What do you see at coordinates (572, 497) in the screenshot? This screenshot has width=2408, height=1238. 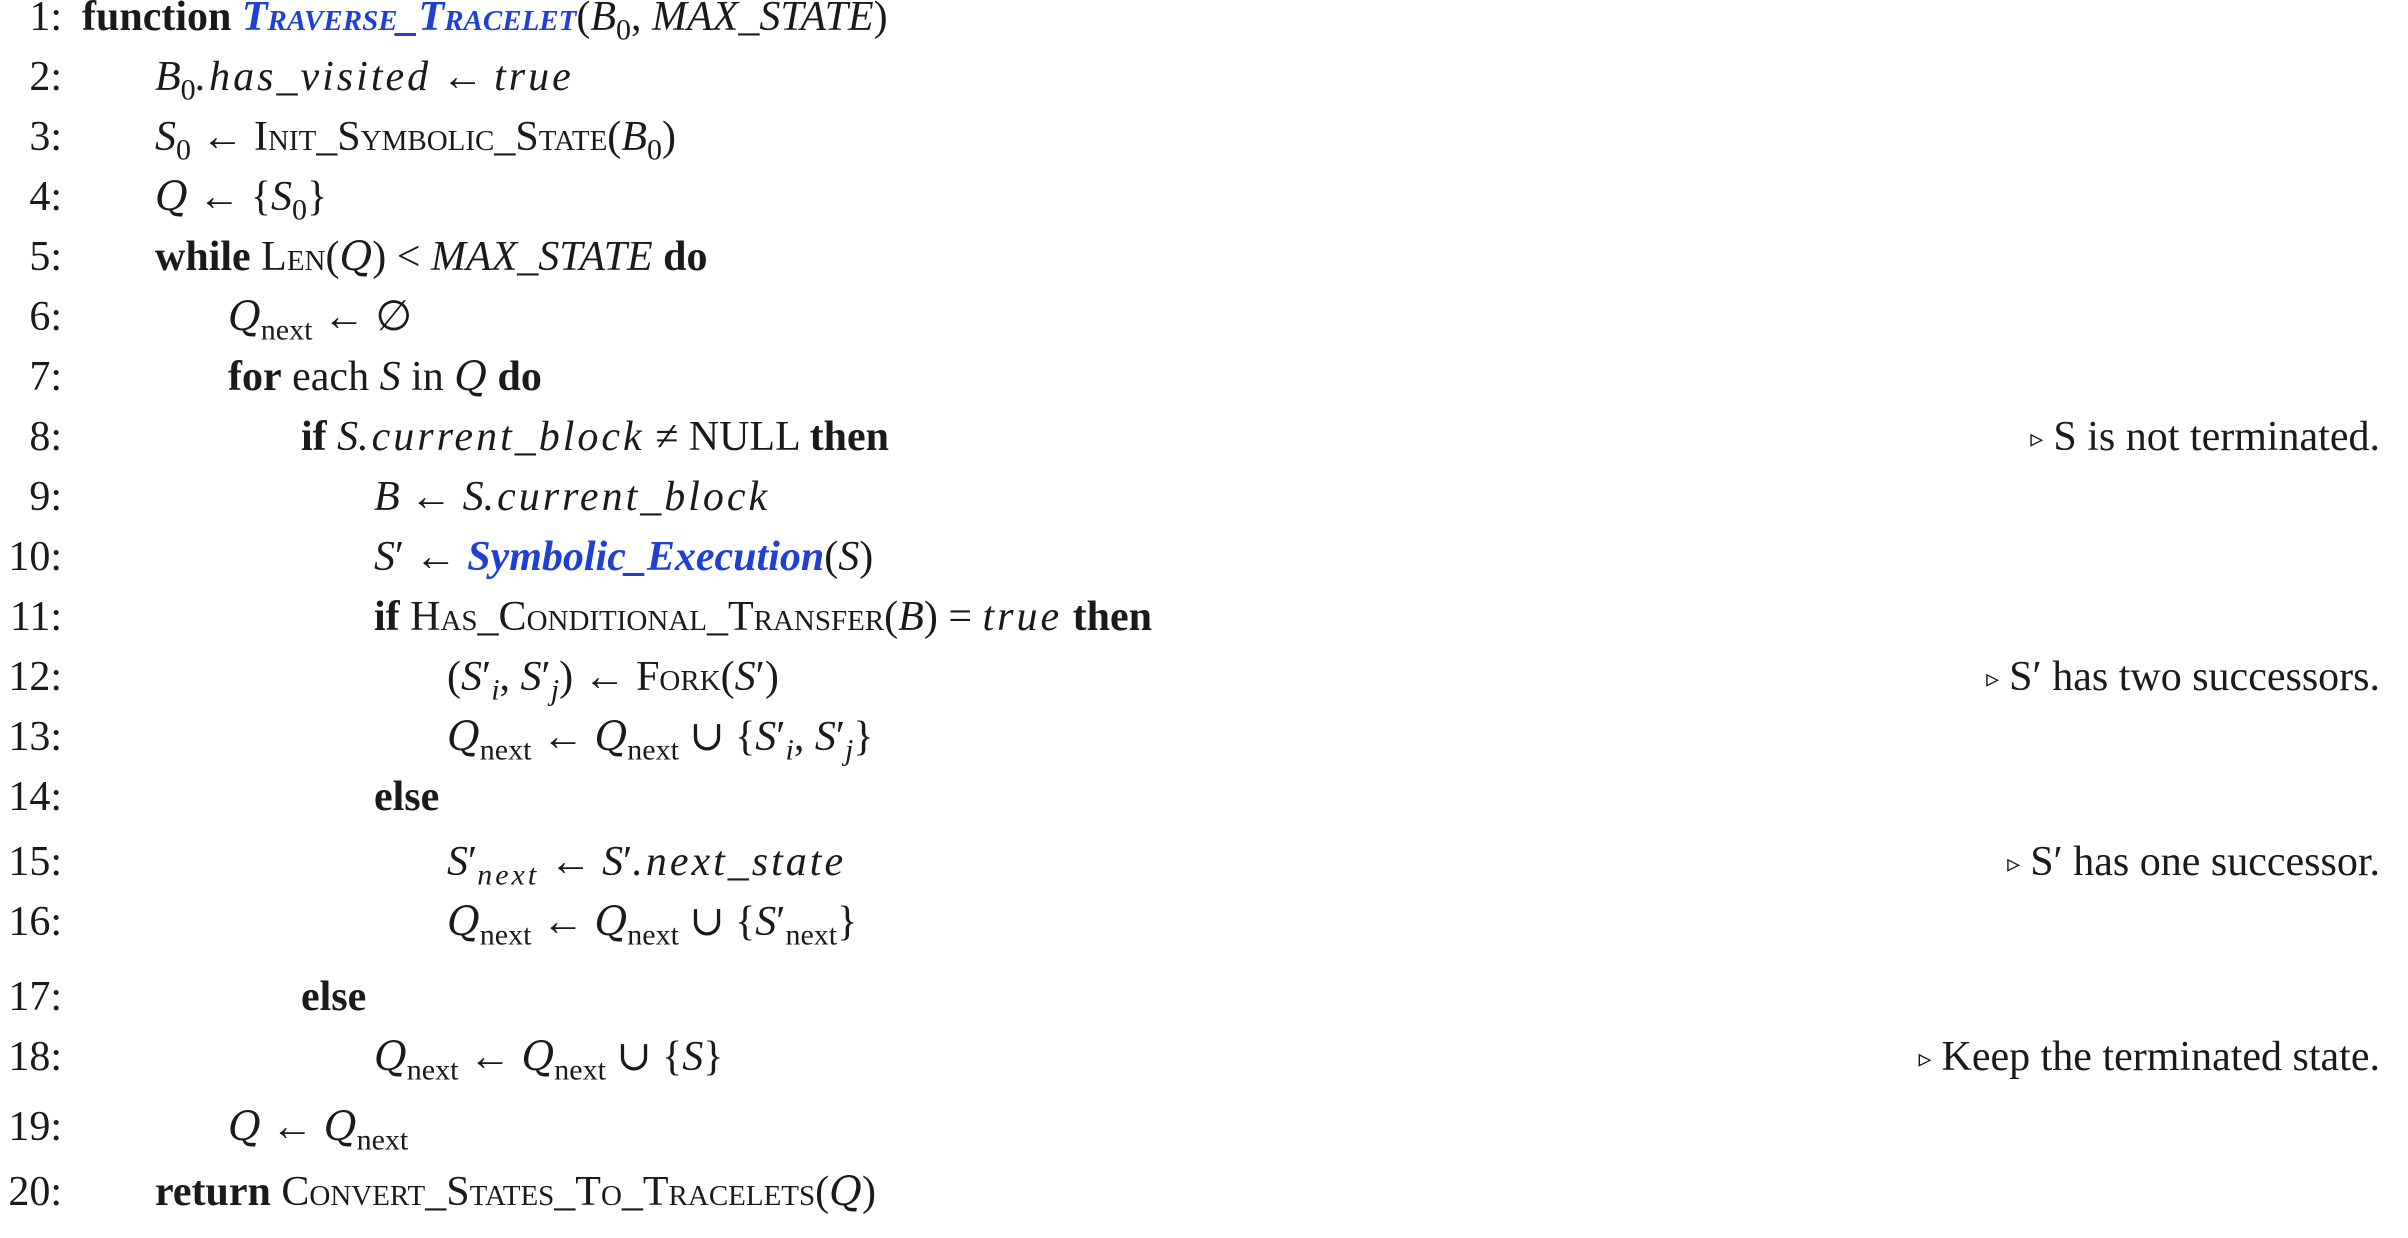 I see `line-code: B ← S.current_block` at bounding box center [572, 497].